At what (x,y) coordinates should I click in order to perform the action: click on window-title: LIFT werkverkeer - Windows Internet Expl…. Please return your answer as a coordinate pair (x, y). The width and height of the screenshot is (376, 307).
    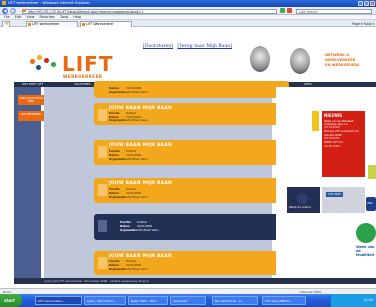
    Looking at the image, I should click on (49, 3).